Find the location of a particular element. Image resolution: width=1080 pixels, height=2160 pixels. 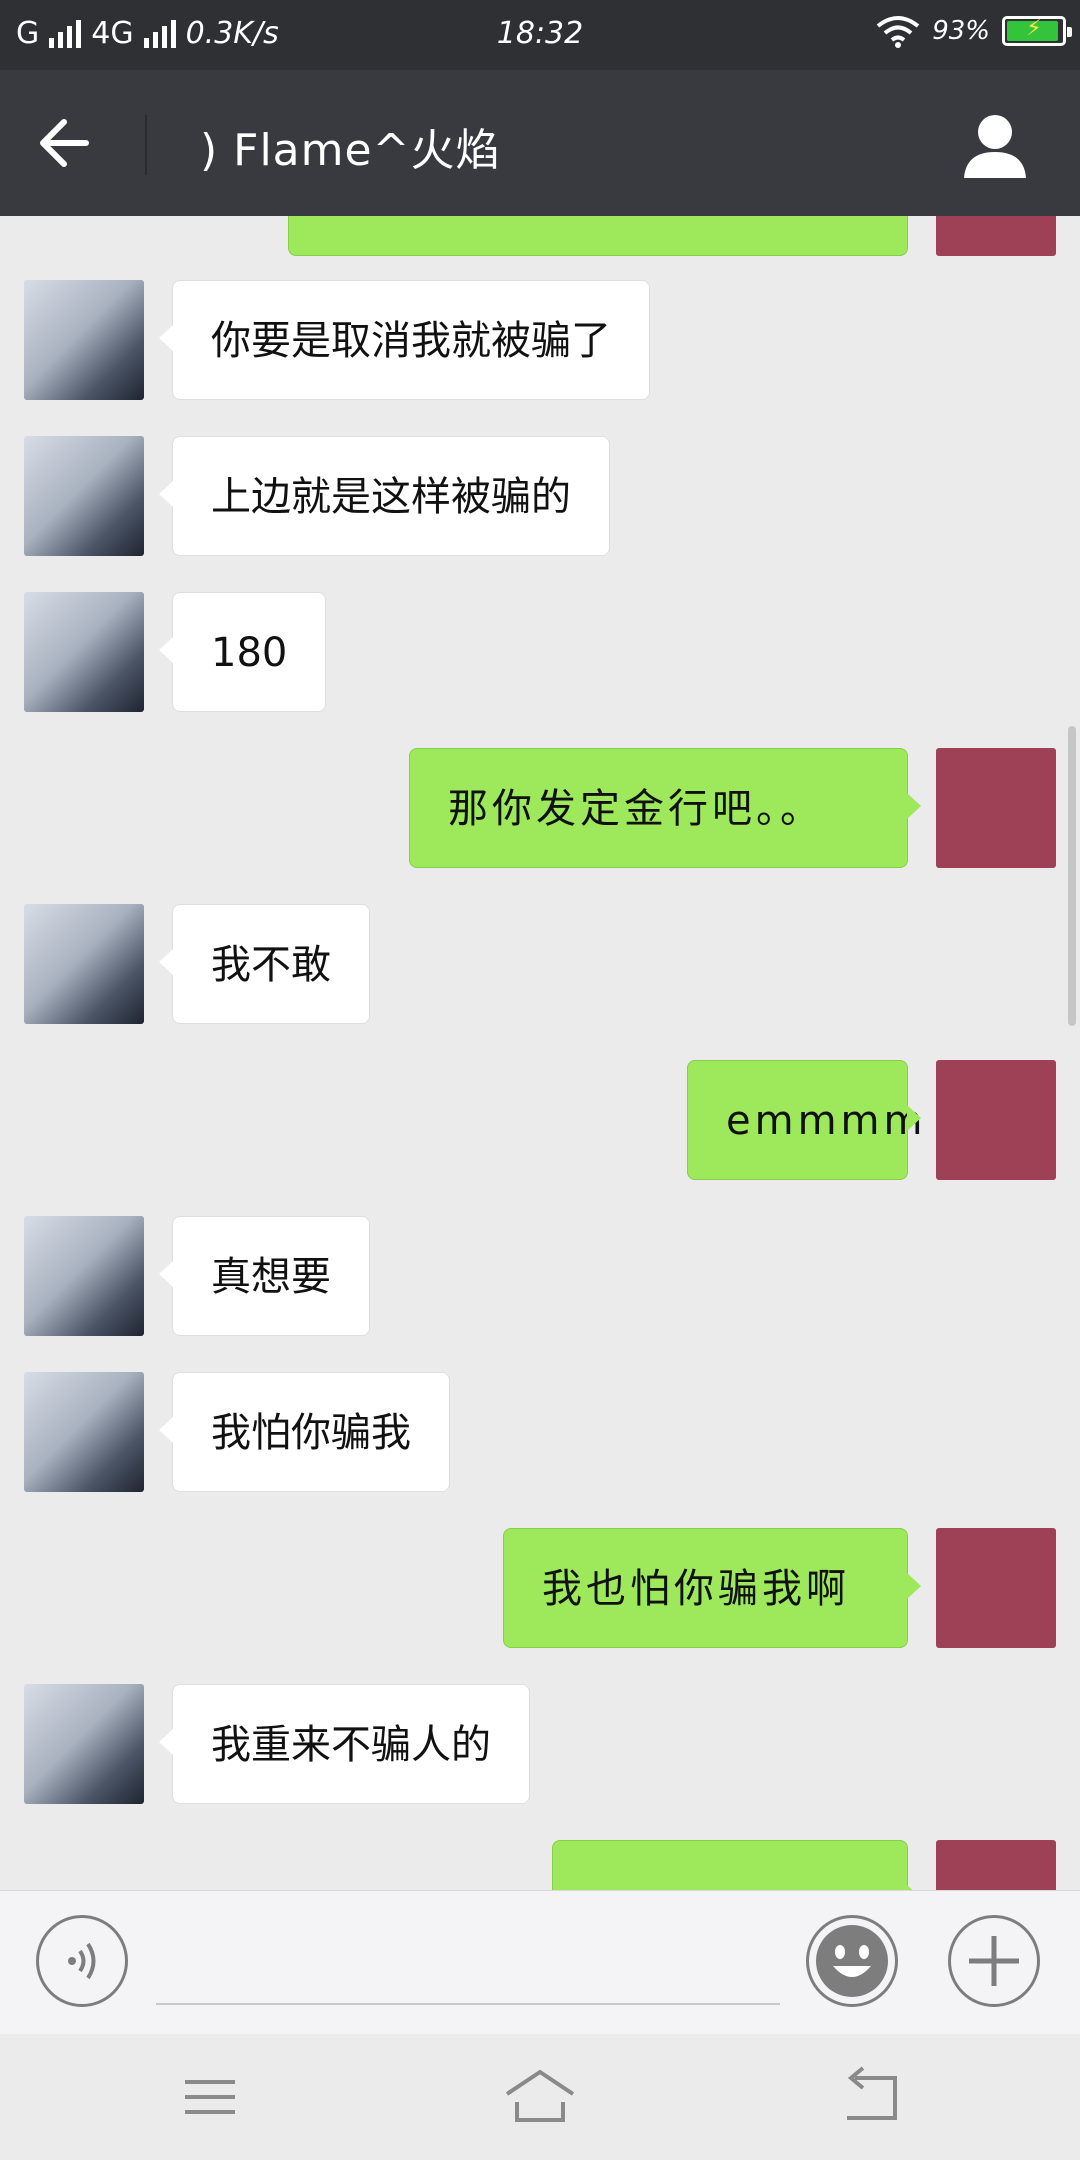

charging-icon: ⚡ is located at coordinates (1034, 28).